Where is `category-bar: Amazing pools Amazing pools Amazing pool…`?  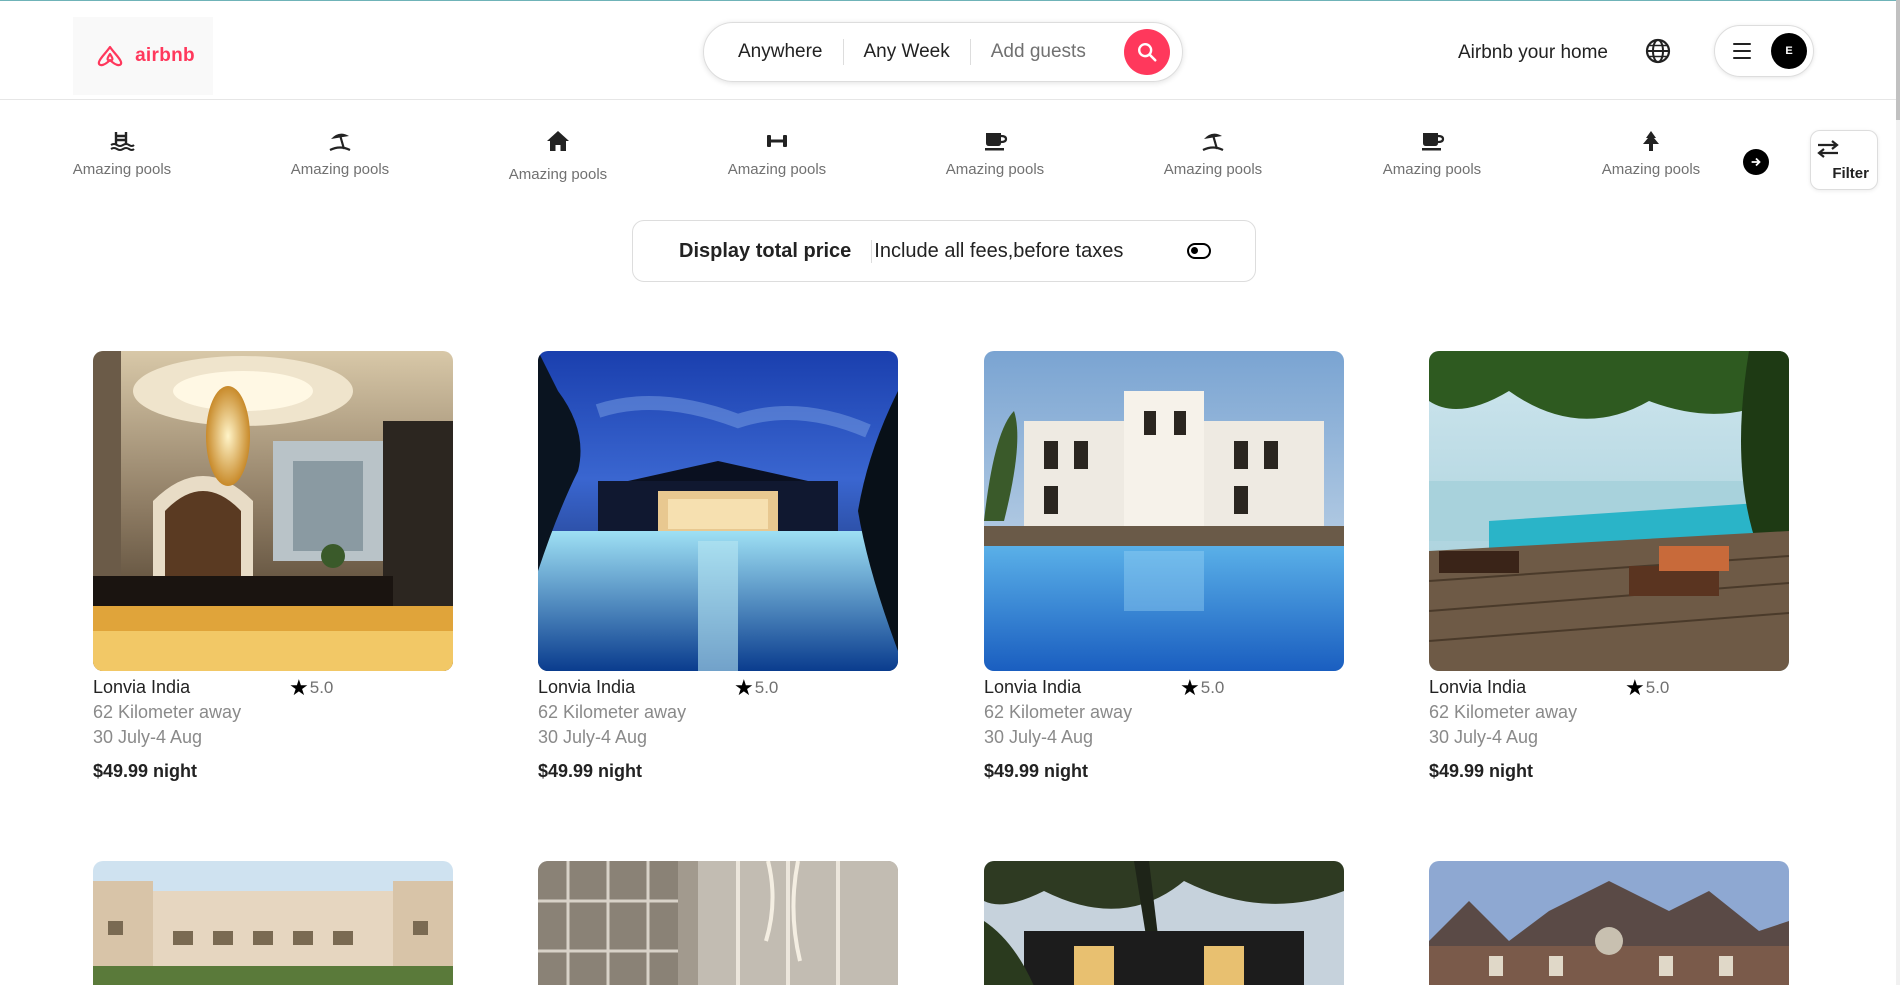
category-bar: Amazing pools Amazing pools Amazing pool… is located at coordinates (950, 160).